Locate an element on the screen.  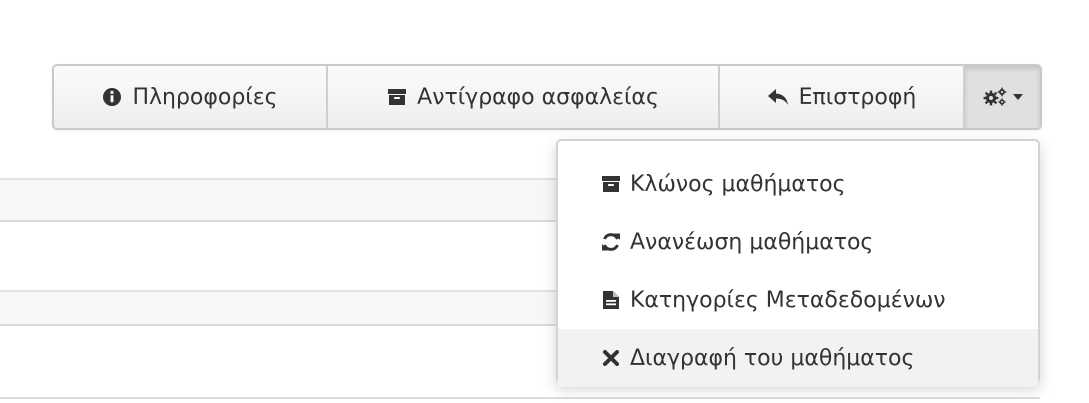
file-text-icon is located at coordinates (611, 300).